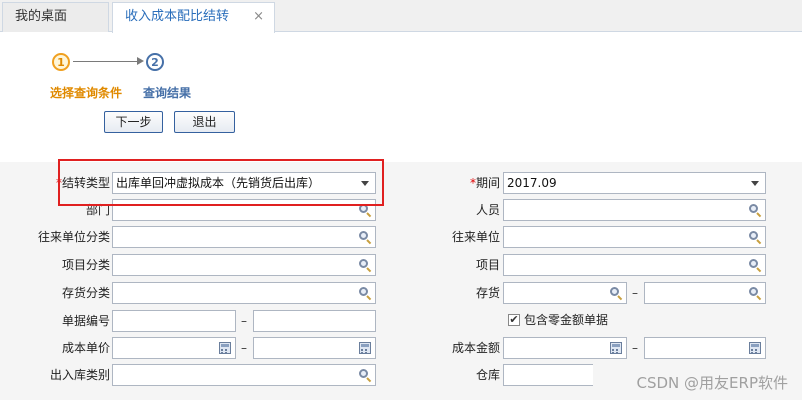  What do you see at coordinates (548, 375) in the screenshot?
I see `warehouse-input` at bounding box center [548, 375].